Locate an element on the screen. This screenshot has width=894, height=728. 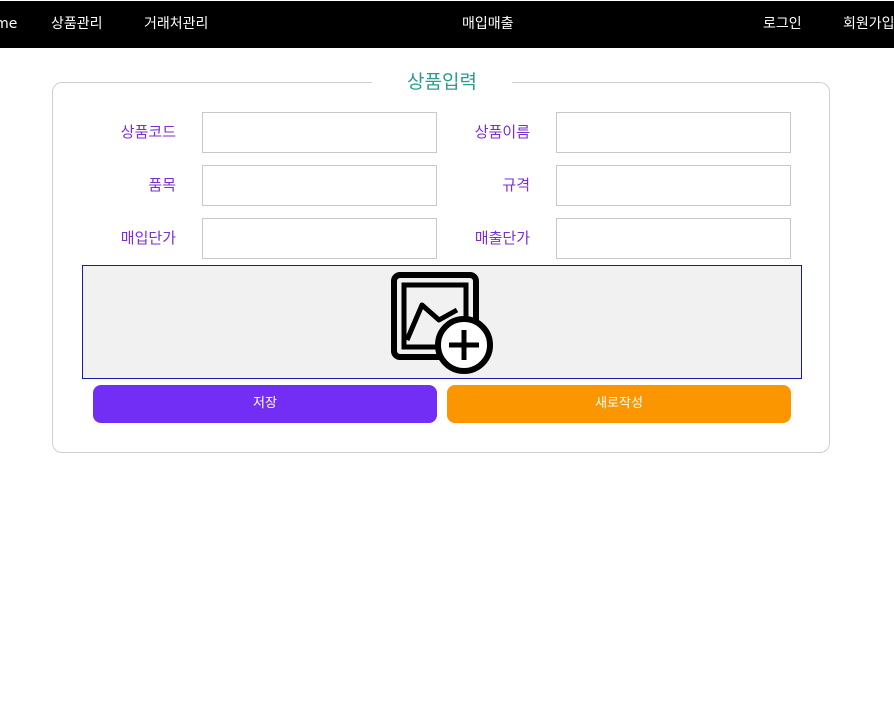
purchase-price-label: 매입단가 is located at coordinates (148, 238).